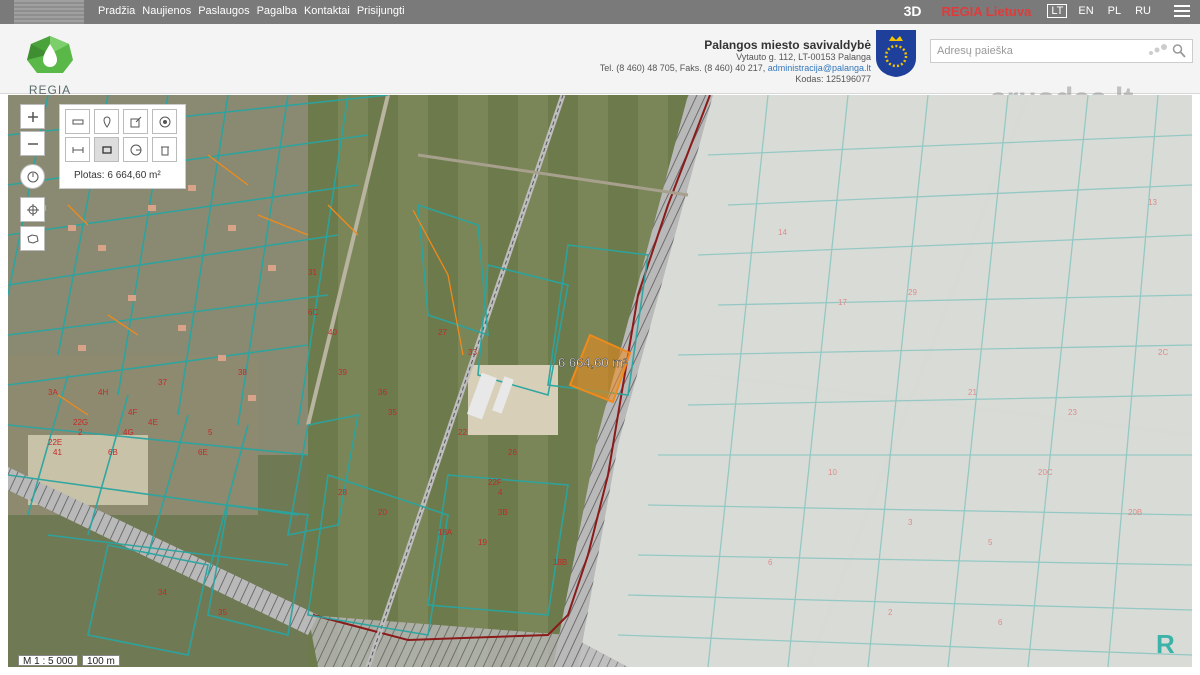  Describe the element at coordinates (312, 272) in the screenshot. I see `parcel-number: 31` at that location.